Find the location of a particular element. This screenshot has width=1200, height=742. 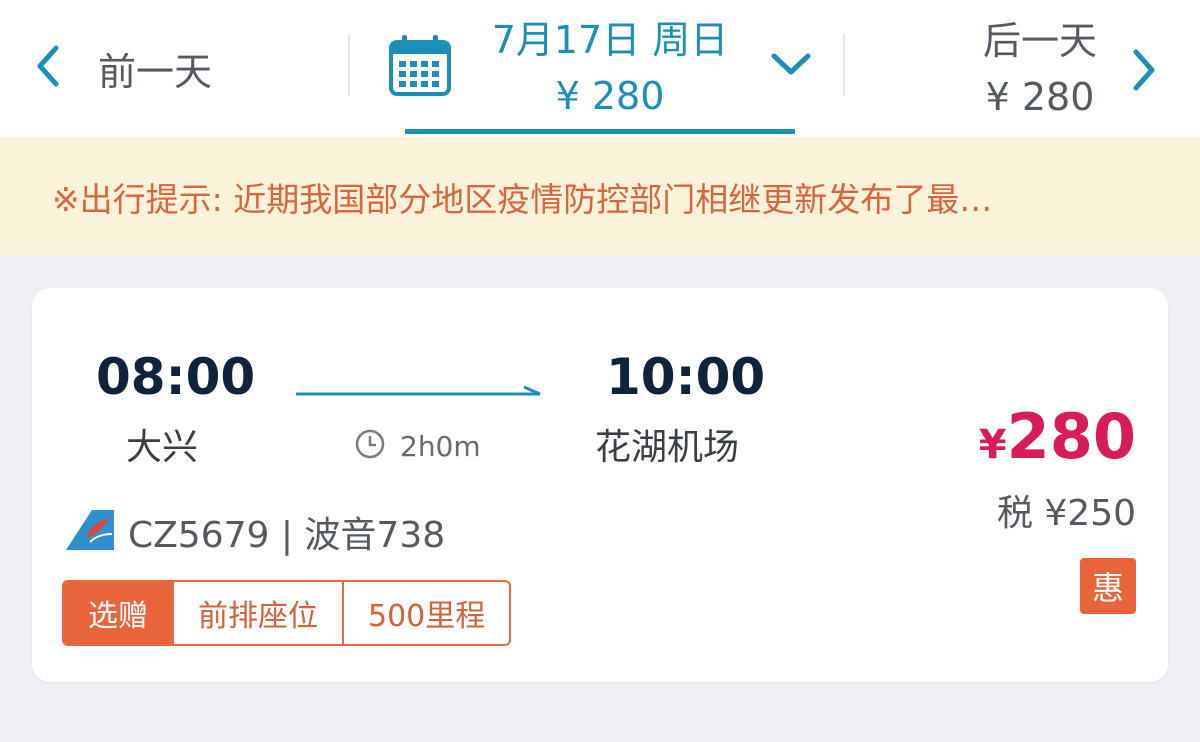

flight-price: ¥ 280 is located at coordinates (1057, 436).